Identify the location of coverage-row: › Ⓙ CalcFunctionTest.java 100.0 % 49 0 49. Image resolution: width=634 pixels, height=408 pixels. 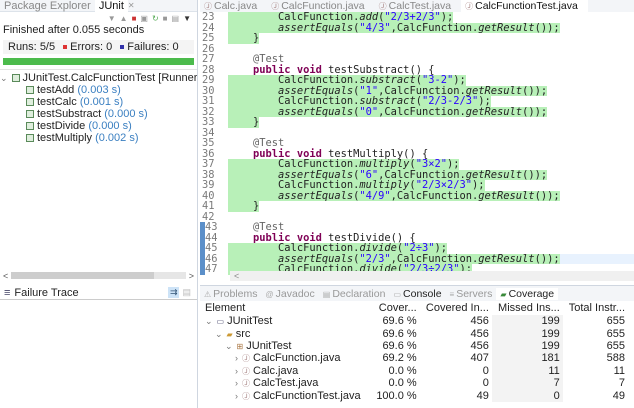
(415, 395).